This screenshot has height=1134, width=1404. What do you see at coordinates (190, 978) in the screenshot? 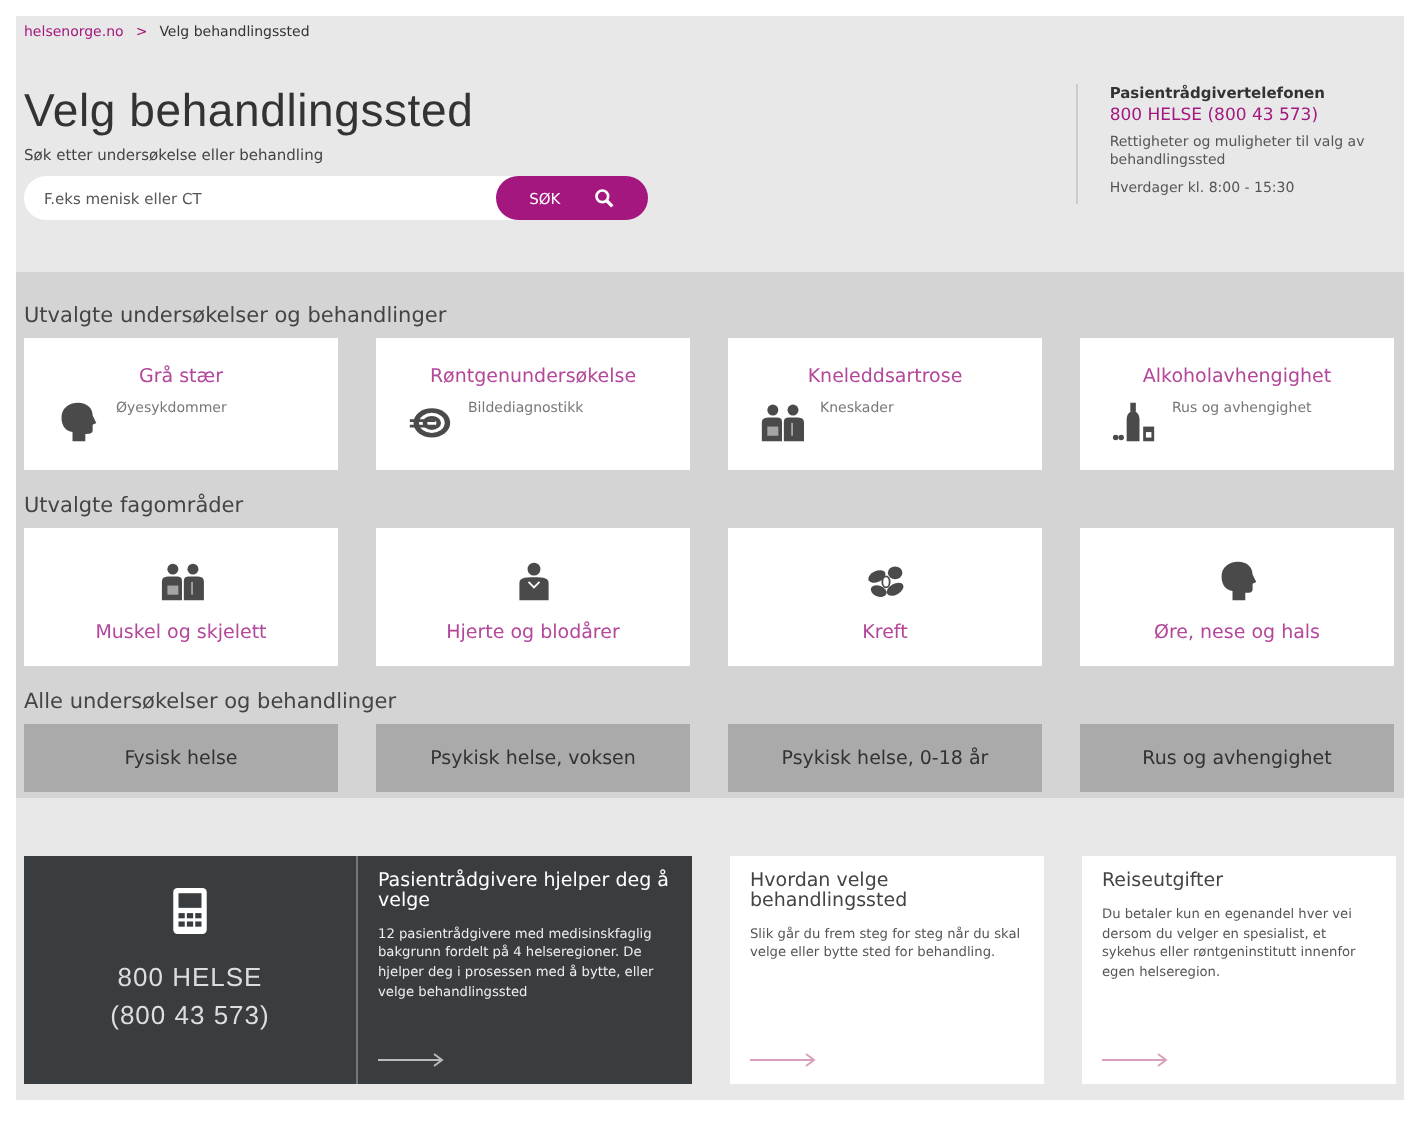
I see `phone-number: 800 HELSE` at bounding box center [190, 978].